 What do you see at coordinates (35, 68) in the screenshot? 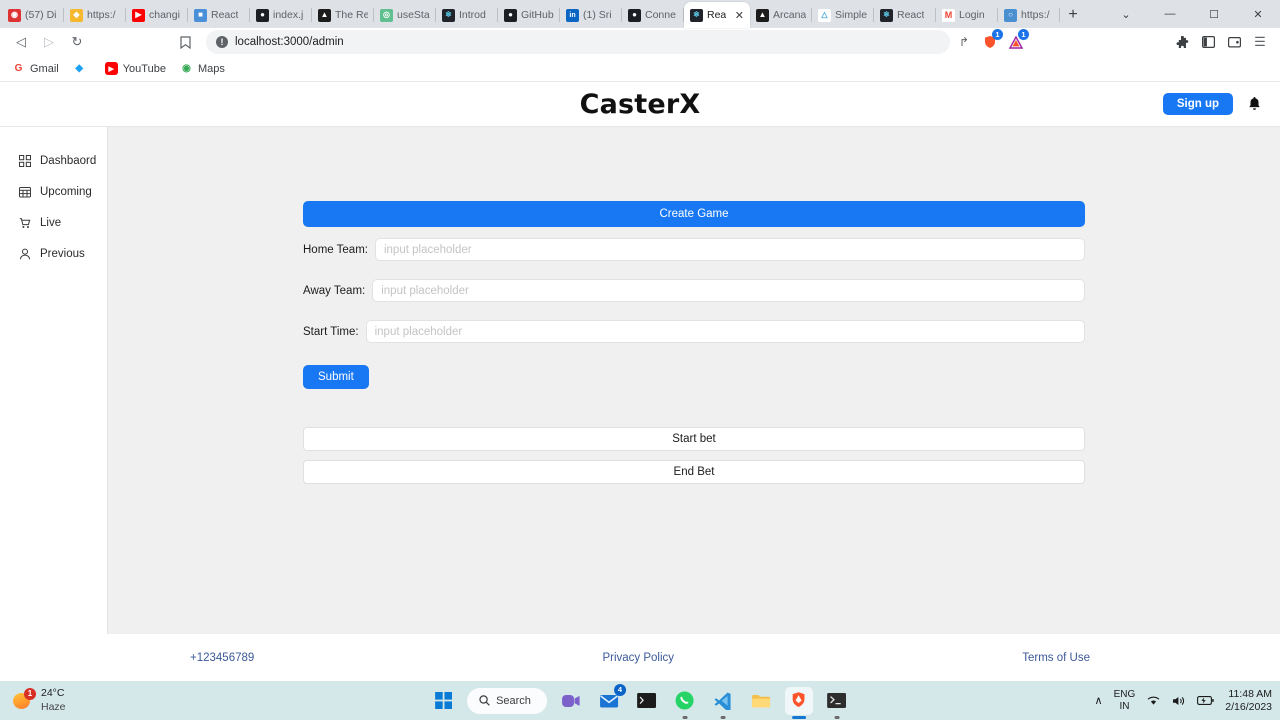
I see `bookmark-gmail: G Gmail` at bounding box center [35, 68].